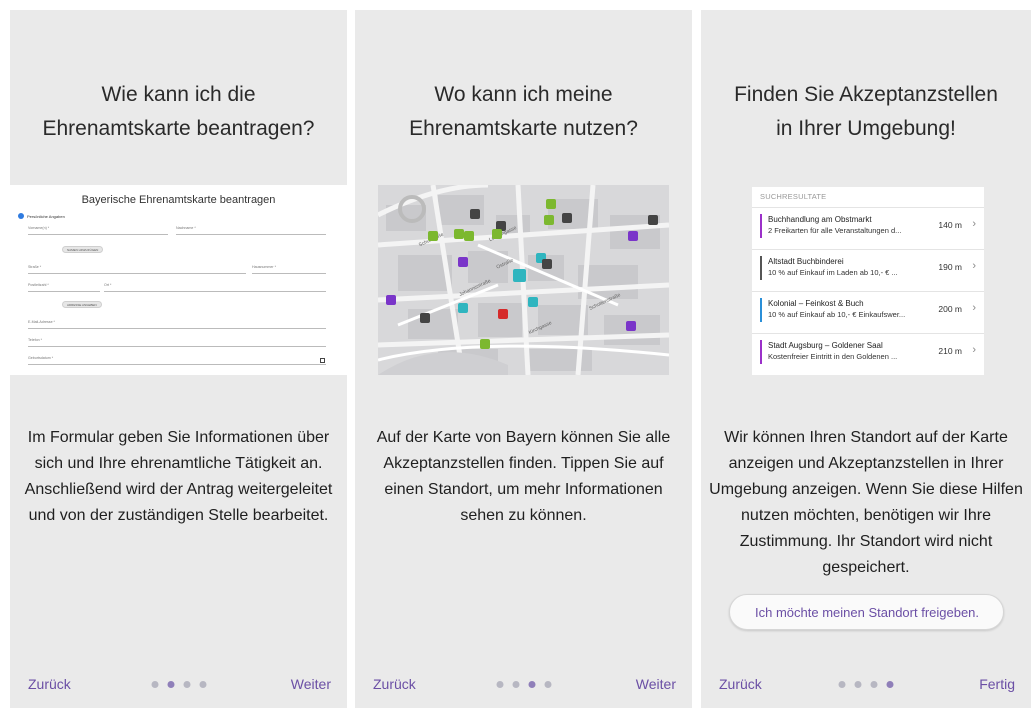 This screenshot has width=1031, height=708. Describe the element at coordinates (46, 216) in the screenshot. I see `section-label: Persönliche Angaben` at that location.